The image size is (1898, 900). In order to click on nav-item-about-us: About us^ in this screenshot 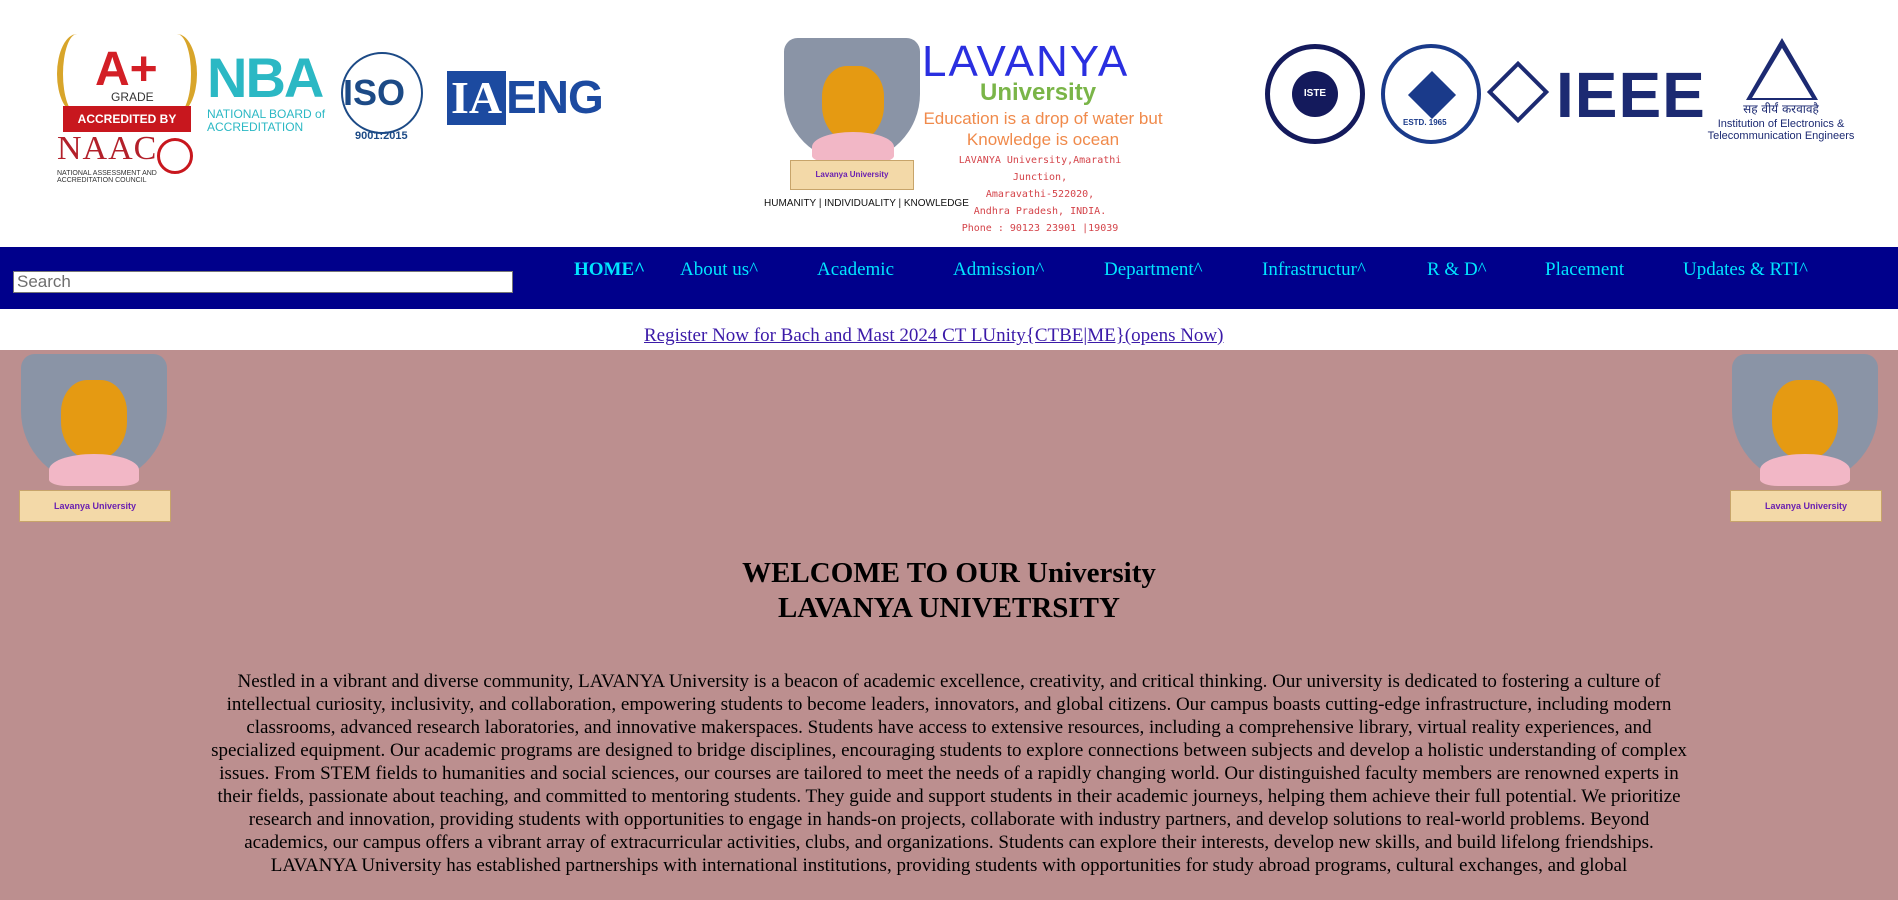, I will do `click(719, 270)`.